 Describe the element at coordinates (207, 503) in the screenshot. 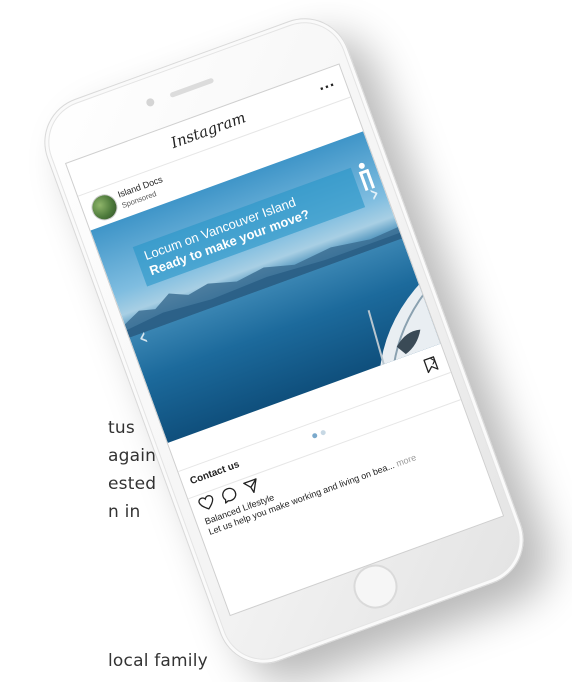

I see `heart-icon` at that location.